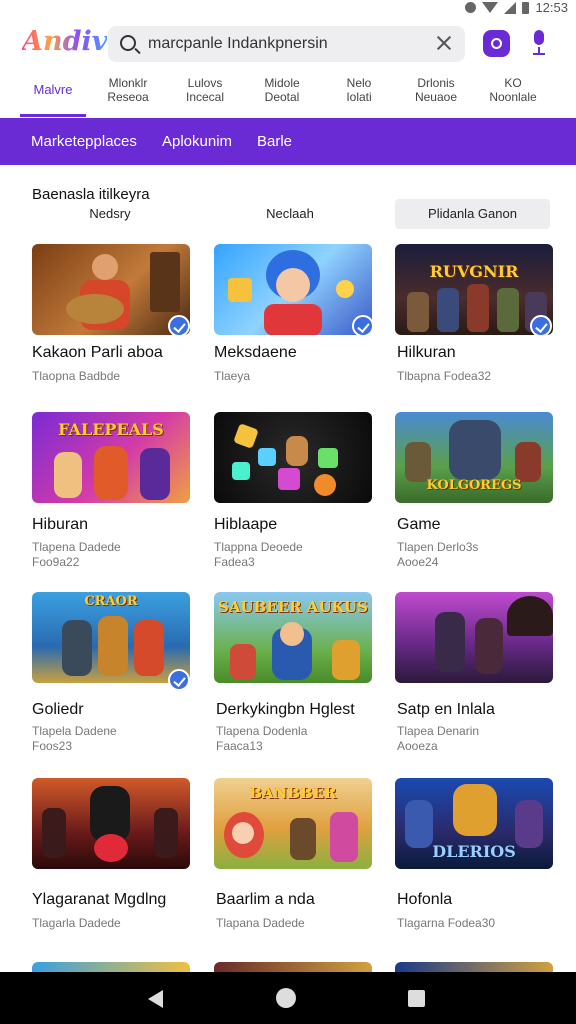 This screenshot has width=576, height=1024. What do you see at coordinates (74, 731) in the screenshot?
I see `card-meta: Tlapela Dadene` at bounding box center [74, 731].